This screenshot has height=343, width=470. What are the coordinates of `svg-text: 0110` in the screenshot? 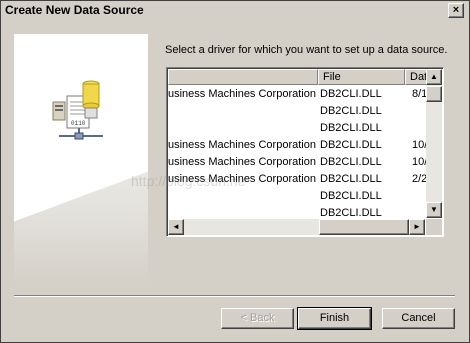 It's located at (78, 123).